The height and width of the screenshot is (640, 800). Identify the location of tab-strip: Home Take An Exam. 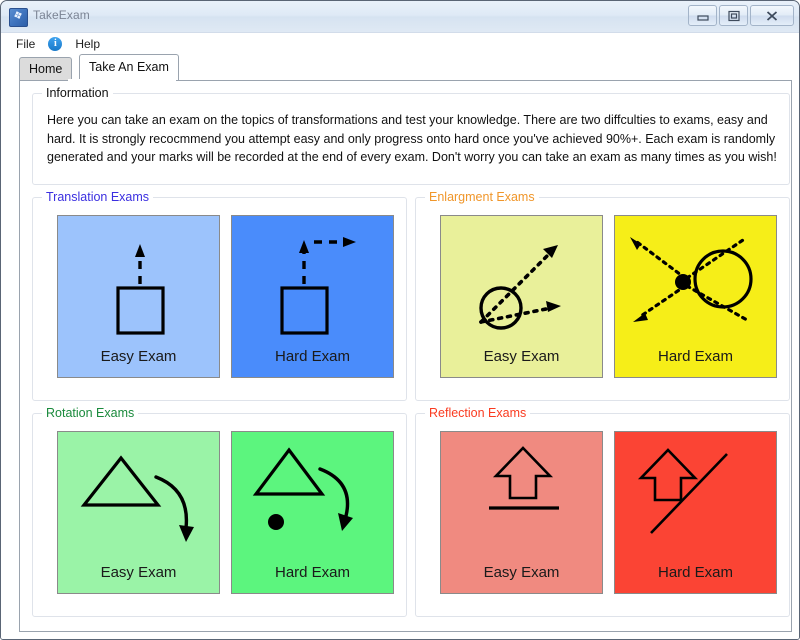
(406, 67).